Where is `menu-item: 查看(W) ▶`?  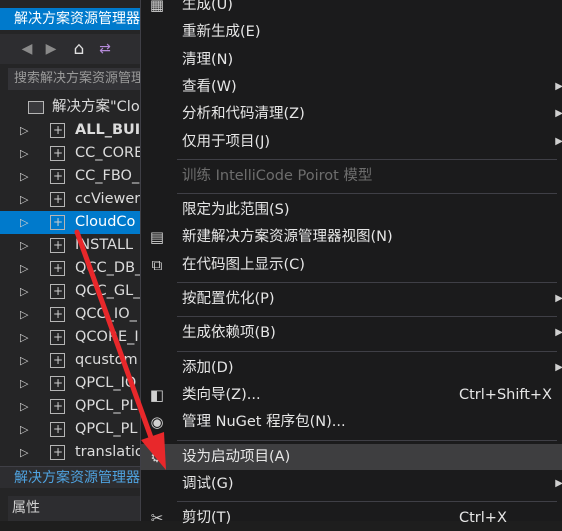 menu-item: 查看(W) ▶ is located at coordinates (351, 87).